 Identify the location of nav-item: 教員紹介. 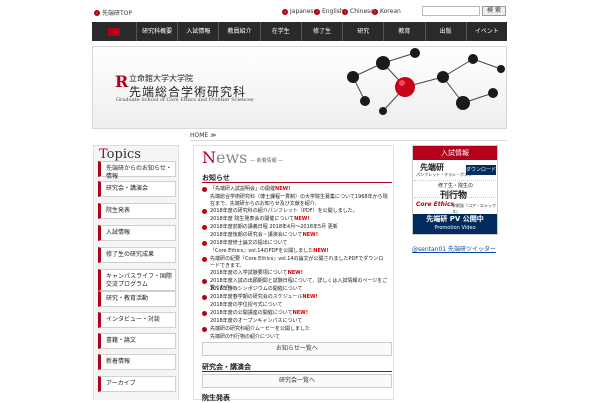
(238, 31).